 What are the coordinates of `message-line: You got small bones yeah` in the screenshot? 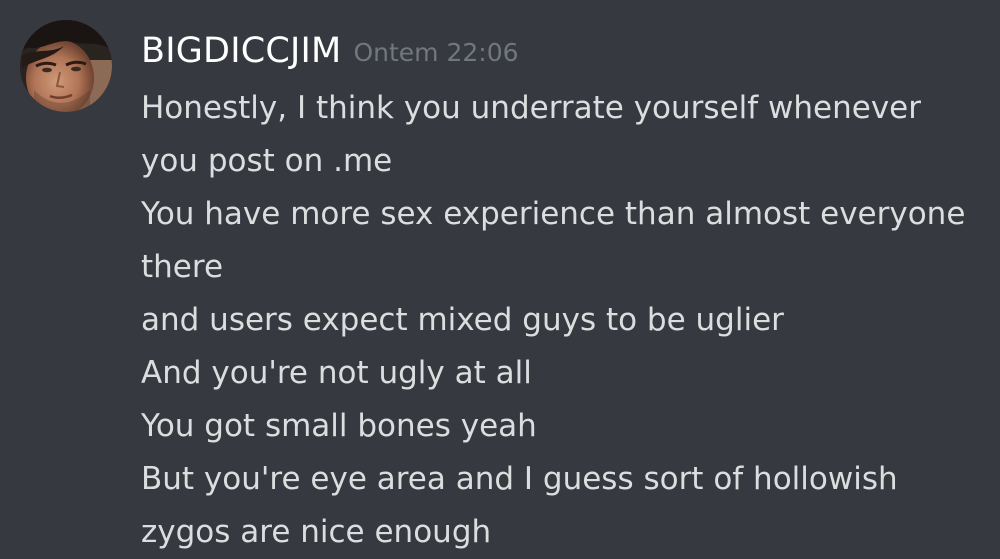 It's located at (339, 426).